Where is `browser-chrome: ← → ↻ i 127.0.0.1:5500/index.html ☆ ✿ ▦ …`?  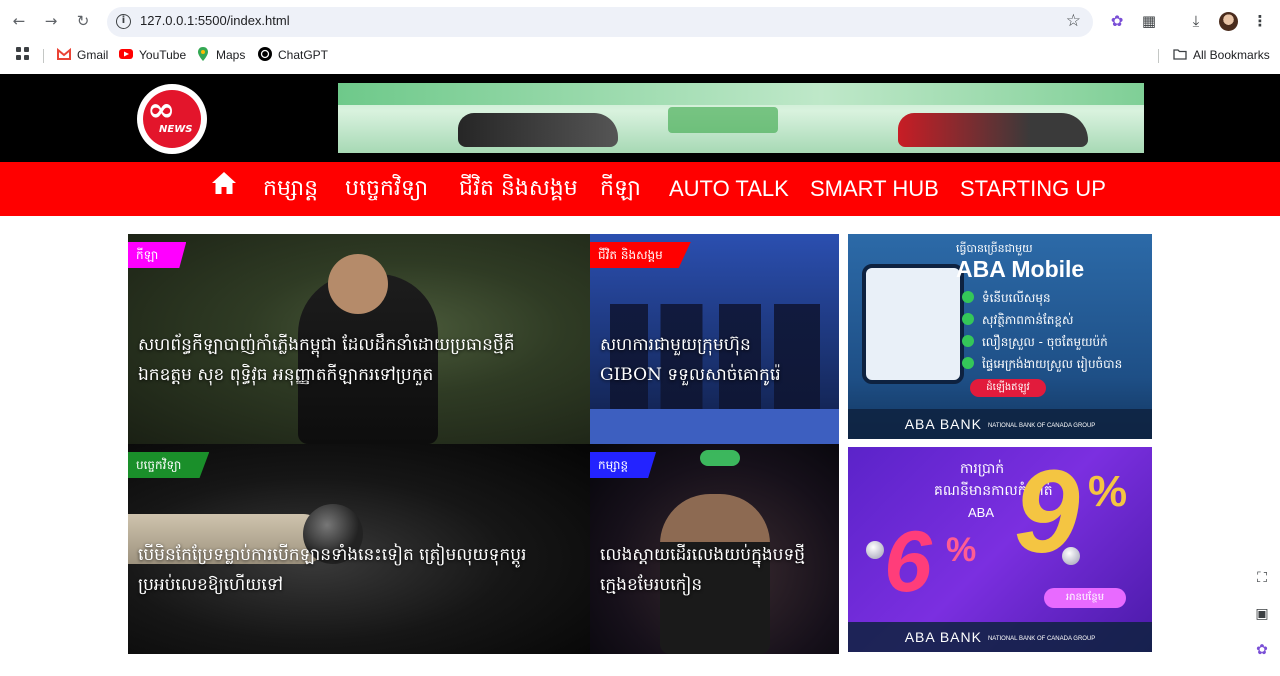
browser-chrome: ← → ↻ i 127.0.0.1:5500/index.html ☆ ✿ ▦ … is located at coordinates (640, 37).